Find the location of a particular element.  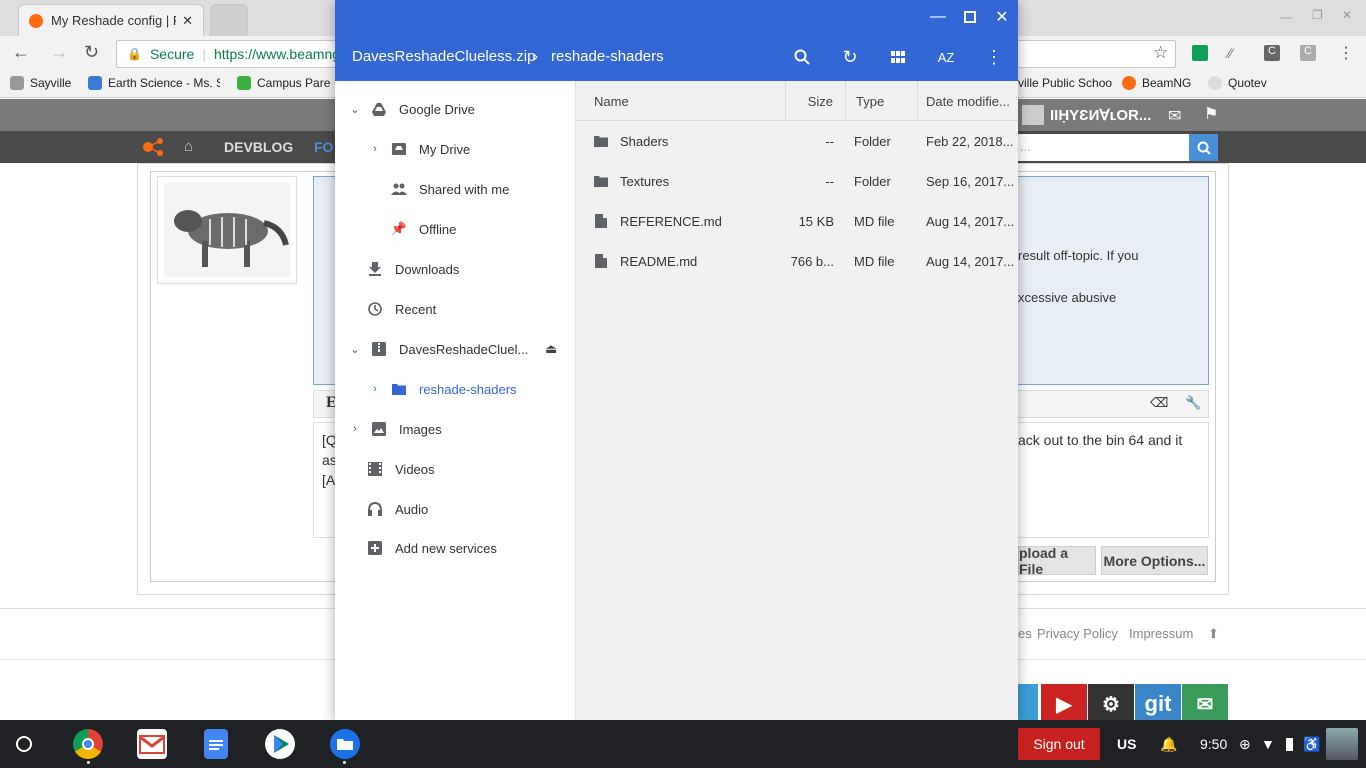

extension-c-icon: C is located at coordinates (1272, 53).